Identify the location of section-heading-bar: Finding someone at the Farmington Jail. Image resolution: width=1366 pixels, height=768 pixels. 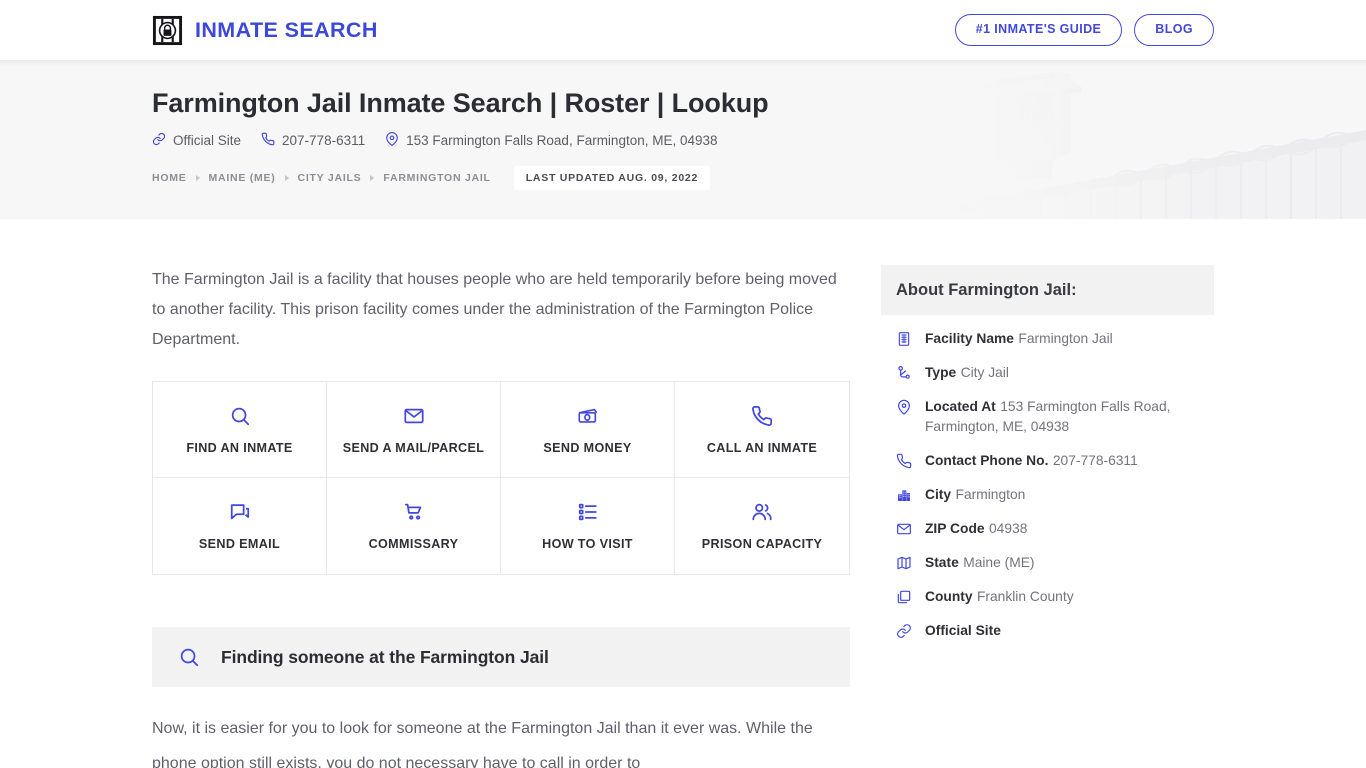
(501, 657).